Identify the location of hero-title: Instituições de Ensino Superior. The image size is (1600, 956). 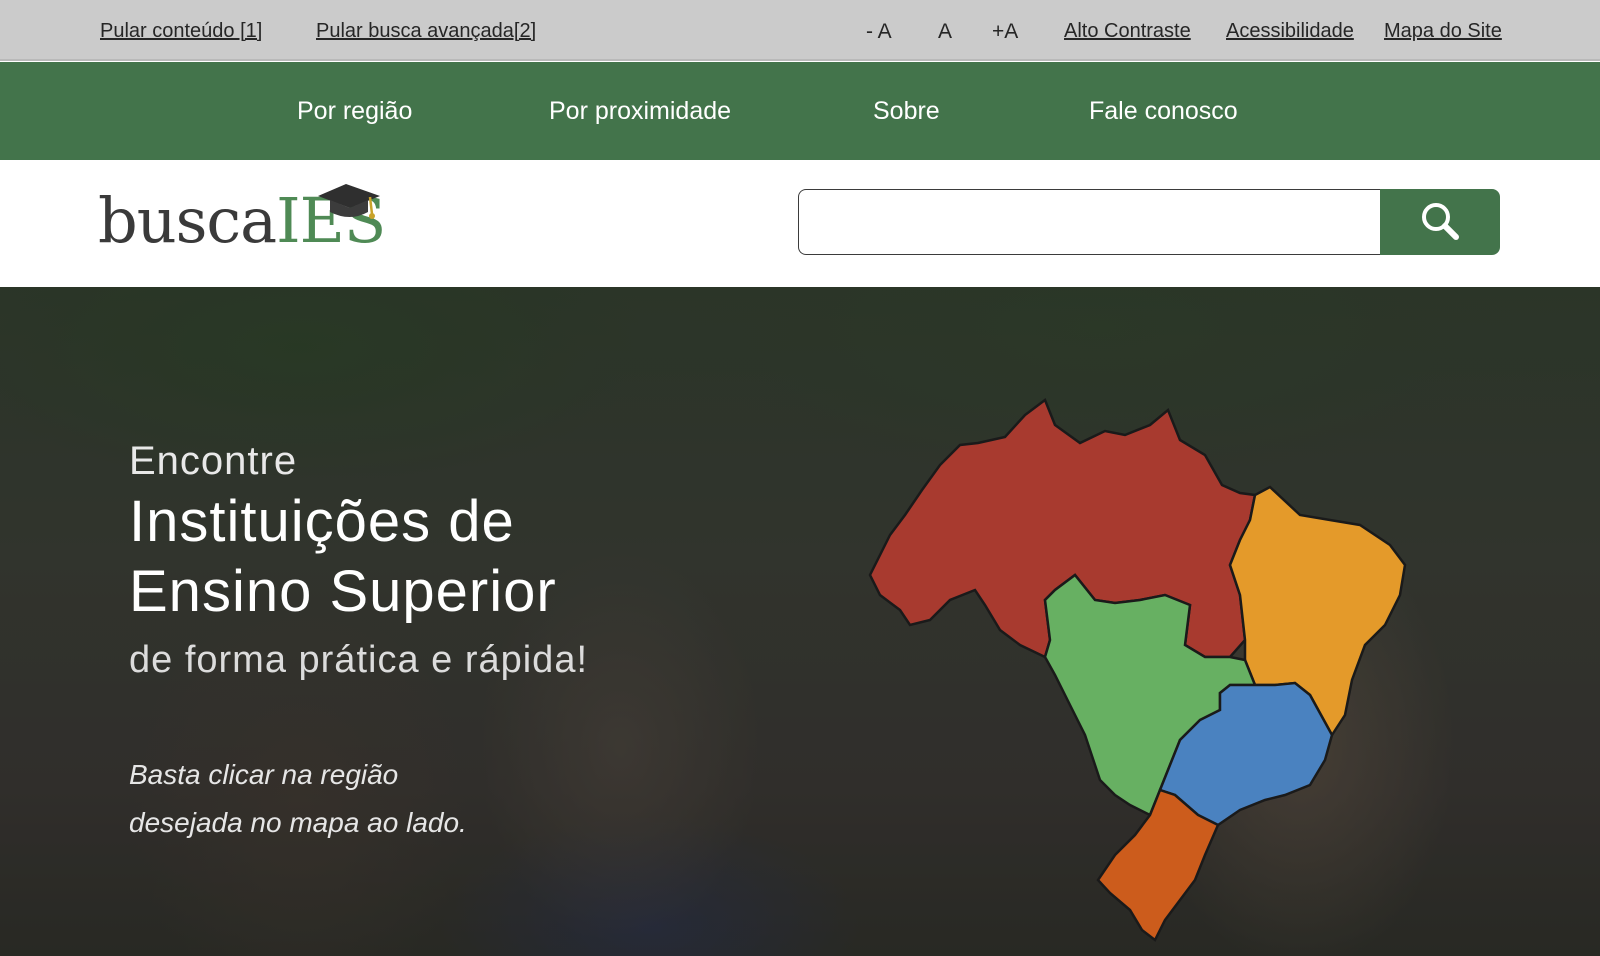
(409, 557).